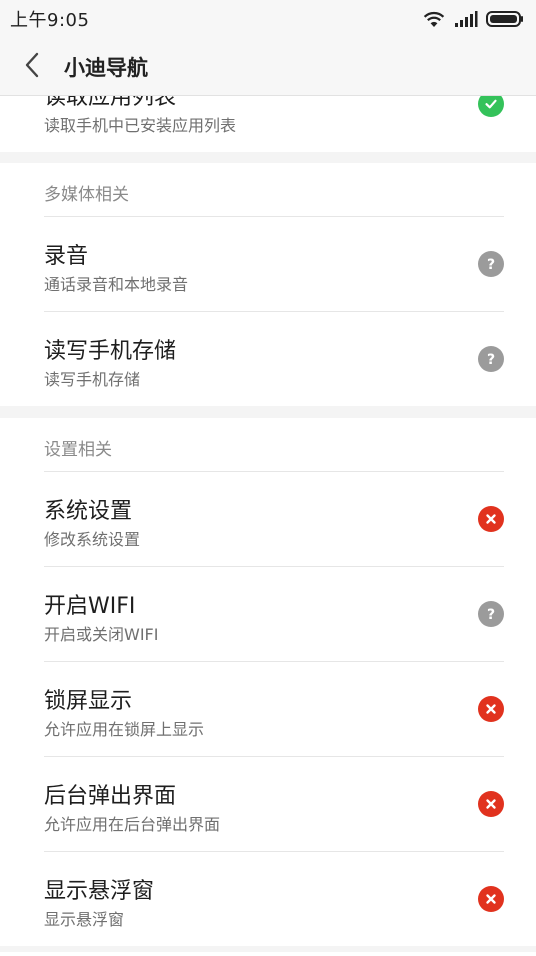 The height and width of the screenshot is (956, 536). Describe the element at coordinates (268, 67) in the screenshot. I see `app-header: 小迪导航` at that location.